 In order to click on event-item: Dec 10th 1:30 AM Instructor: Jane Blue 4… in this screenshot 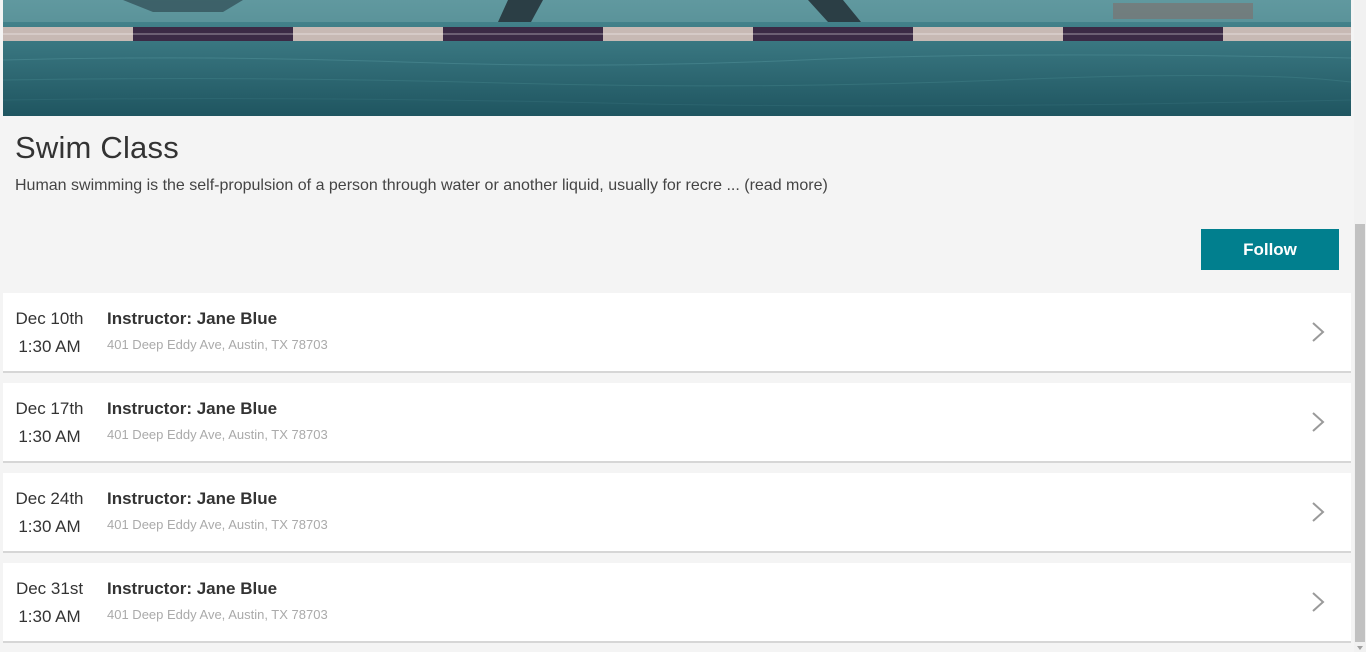, I will do `click(677, 333)`.